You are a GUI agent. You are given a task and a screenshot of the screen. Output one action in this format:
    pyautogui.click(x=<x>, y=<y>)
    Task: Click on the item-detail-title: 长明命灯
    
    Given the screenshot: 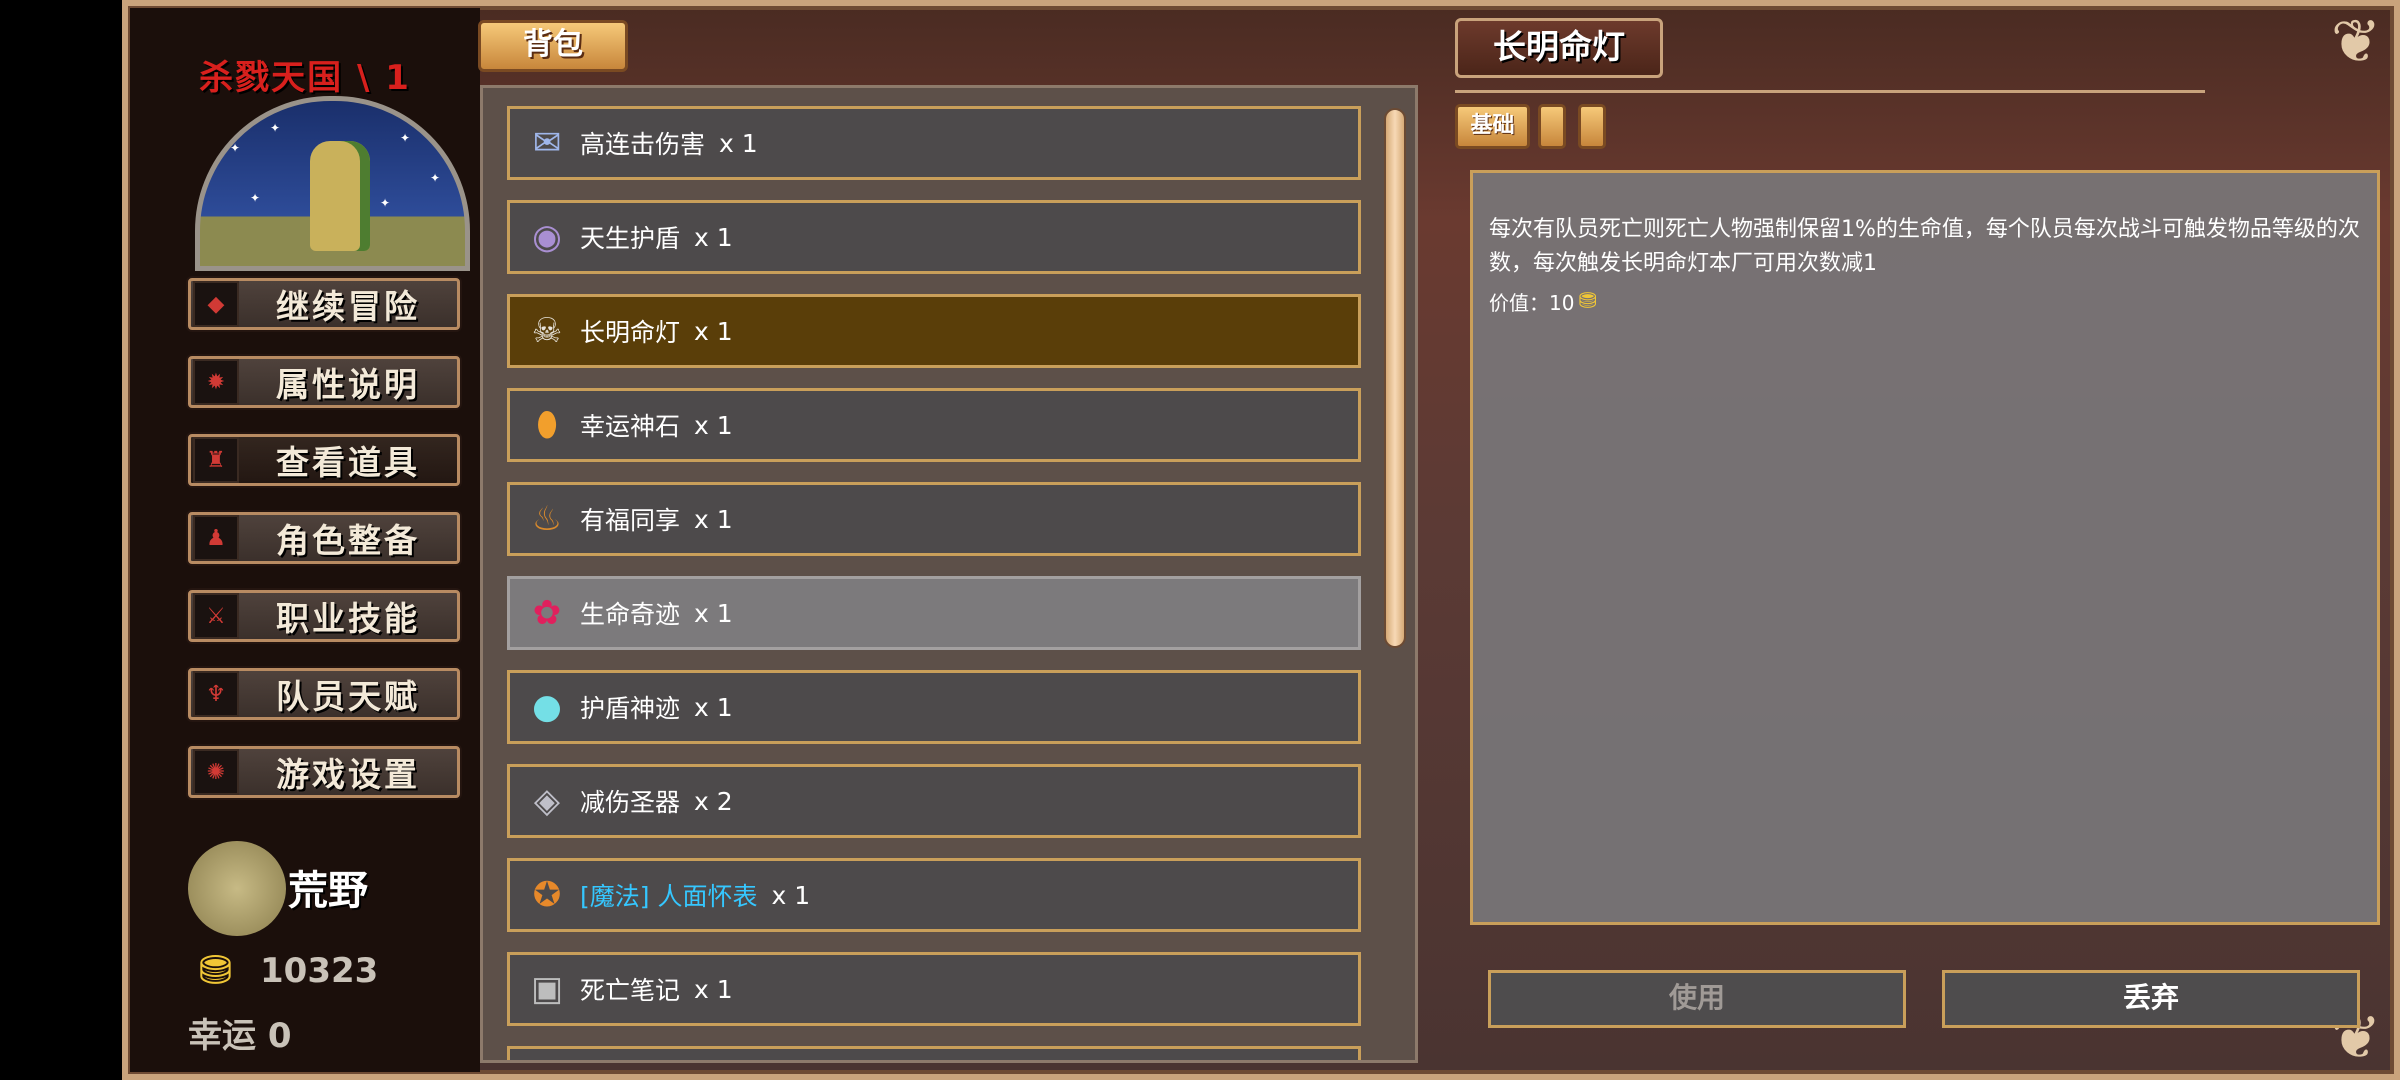 What is the action you would take?
    pyautogui.click(x=1559, y=48)
    